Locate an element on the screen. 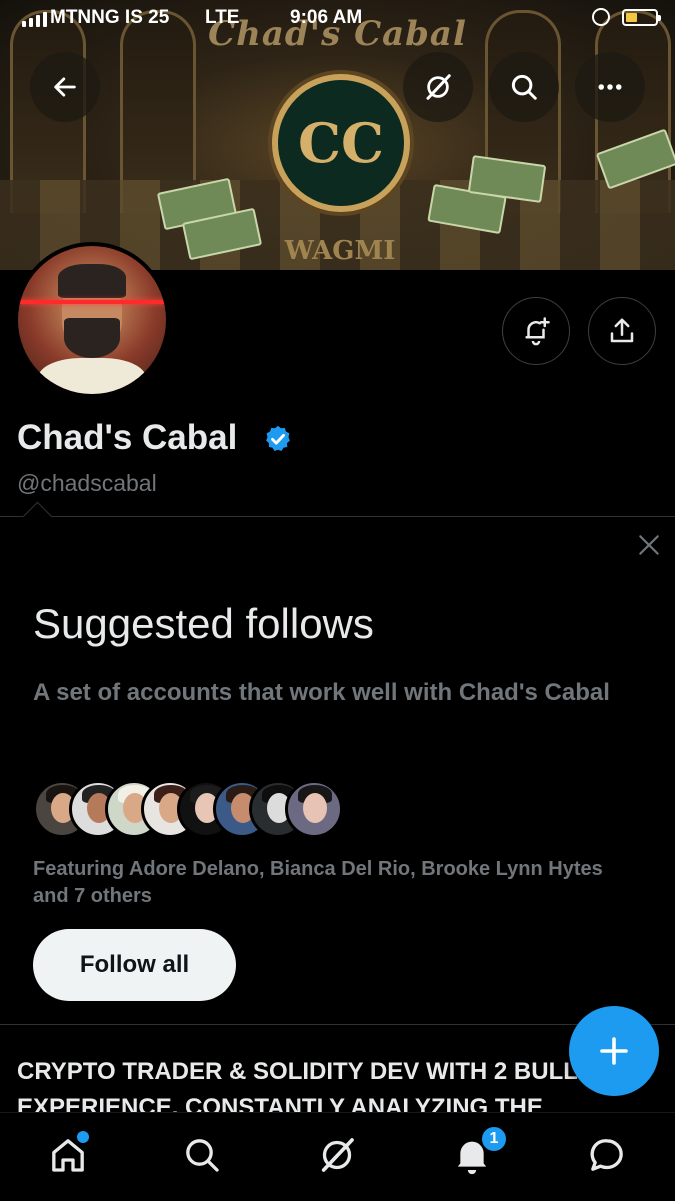  notification-count-badge: 1 is located at coordinates (494, 1139).